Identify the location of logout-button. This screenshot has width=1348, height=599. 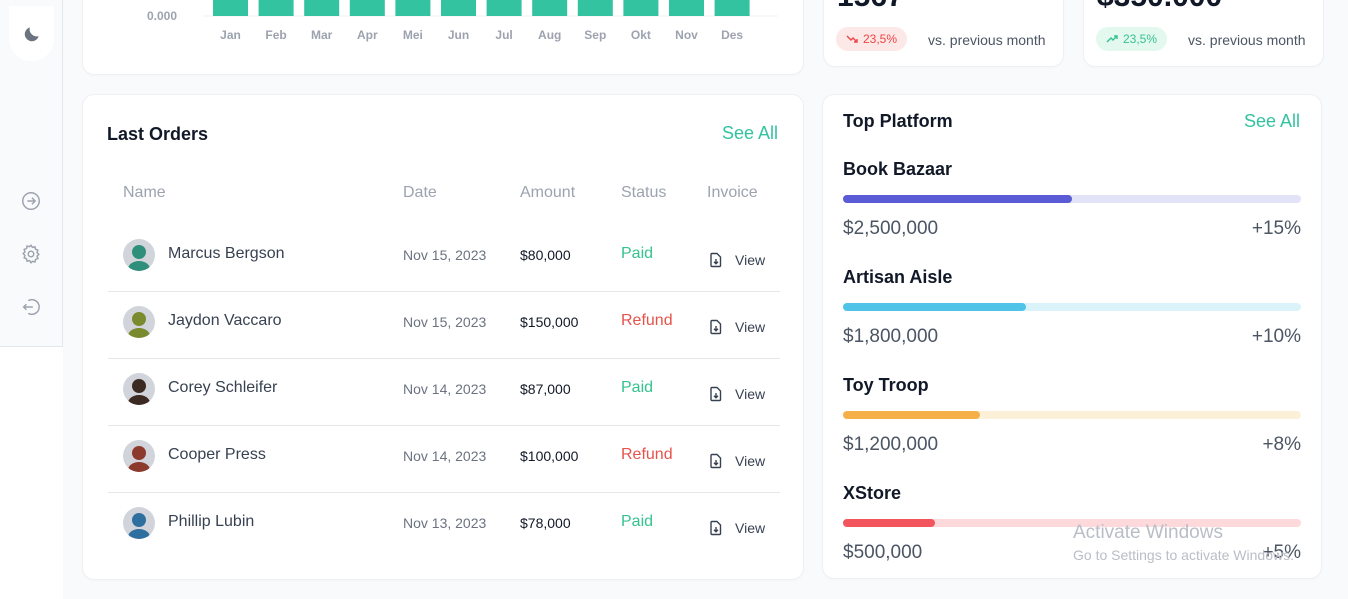
(31, 307).